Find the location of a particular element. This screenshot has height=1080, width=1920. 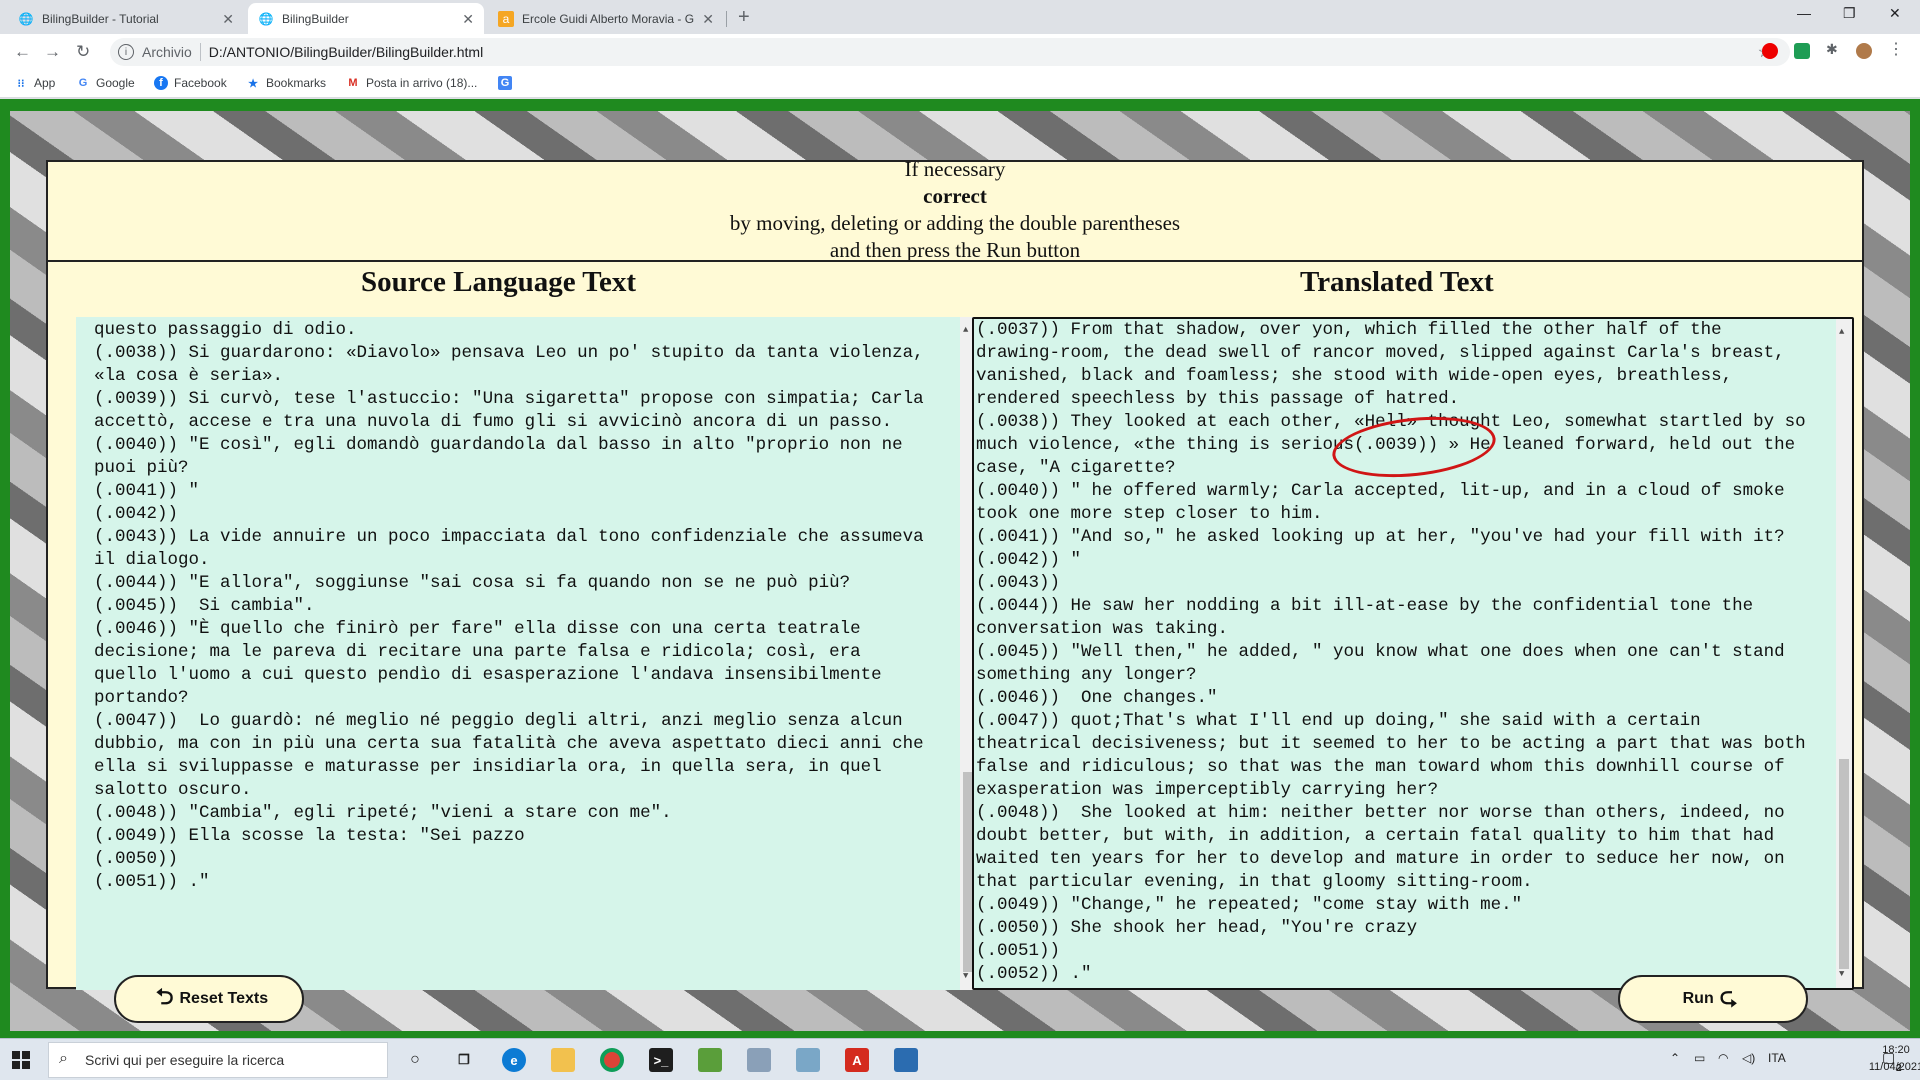

notifications-icon: ▢ is located at coordinates (1888, 1057).